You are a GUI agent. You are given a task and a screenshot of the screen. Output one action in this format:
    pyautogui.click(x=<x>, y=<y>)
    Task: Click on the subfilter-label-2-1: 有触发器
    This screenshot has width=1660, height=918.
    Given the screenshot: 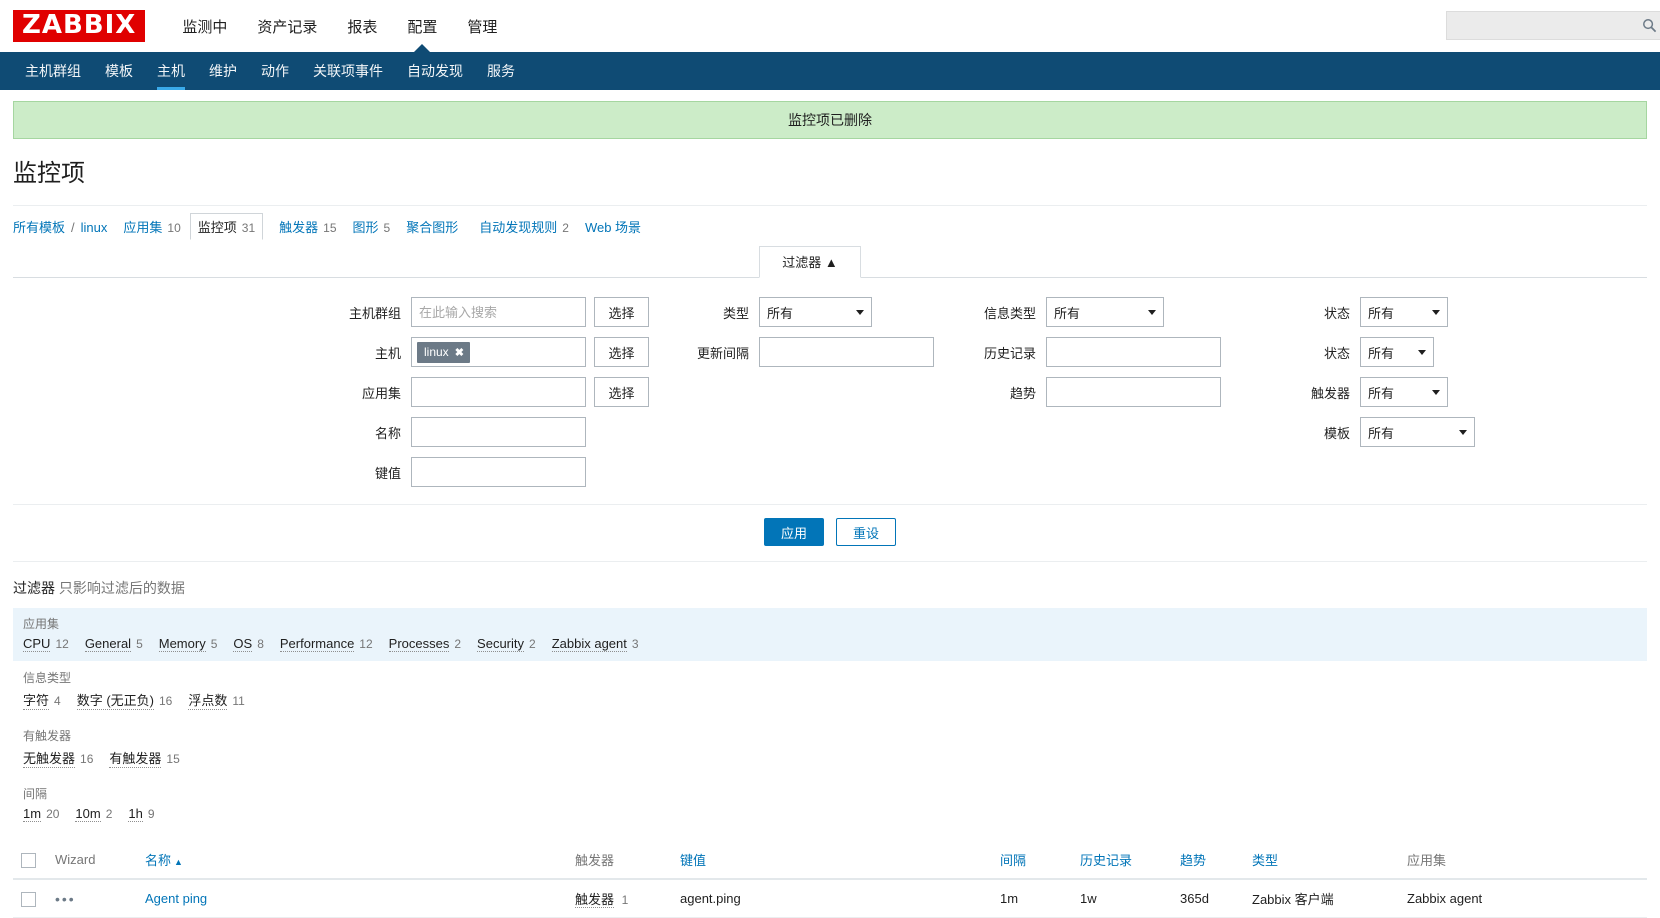 What is the action you would take?
    pyautogui.click(x=135, y=758)
    